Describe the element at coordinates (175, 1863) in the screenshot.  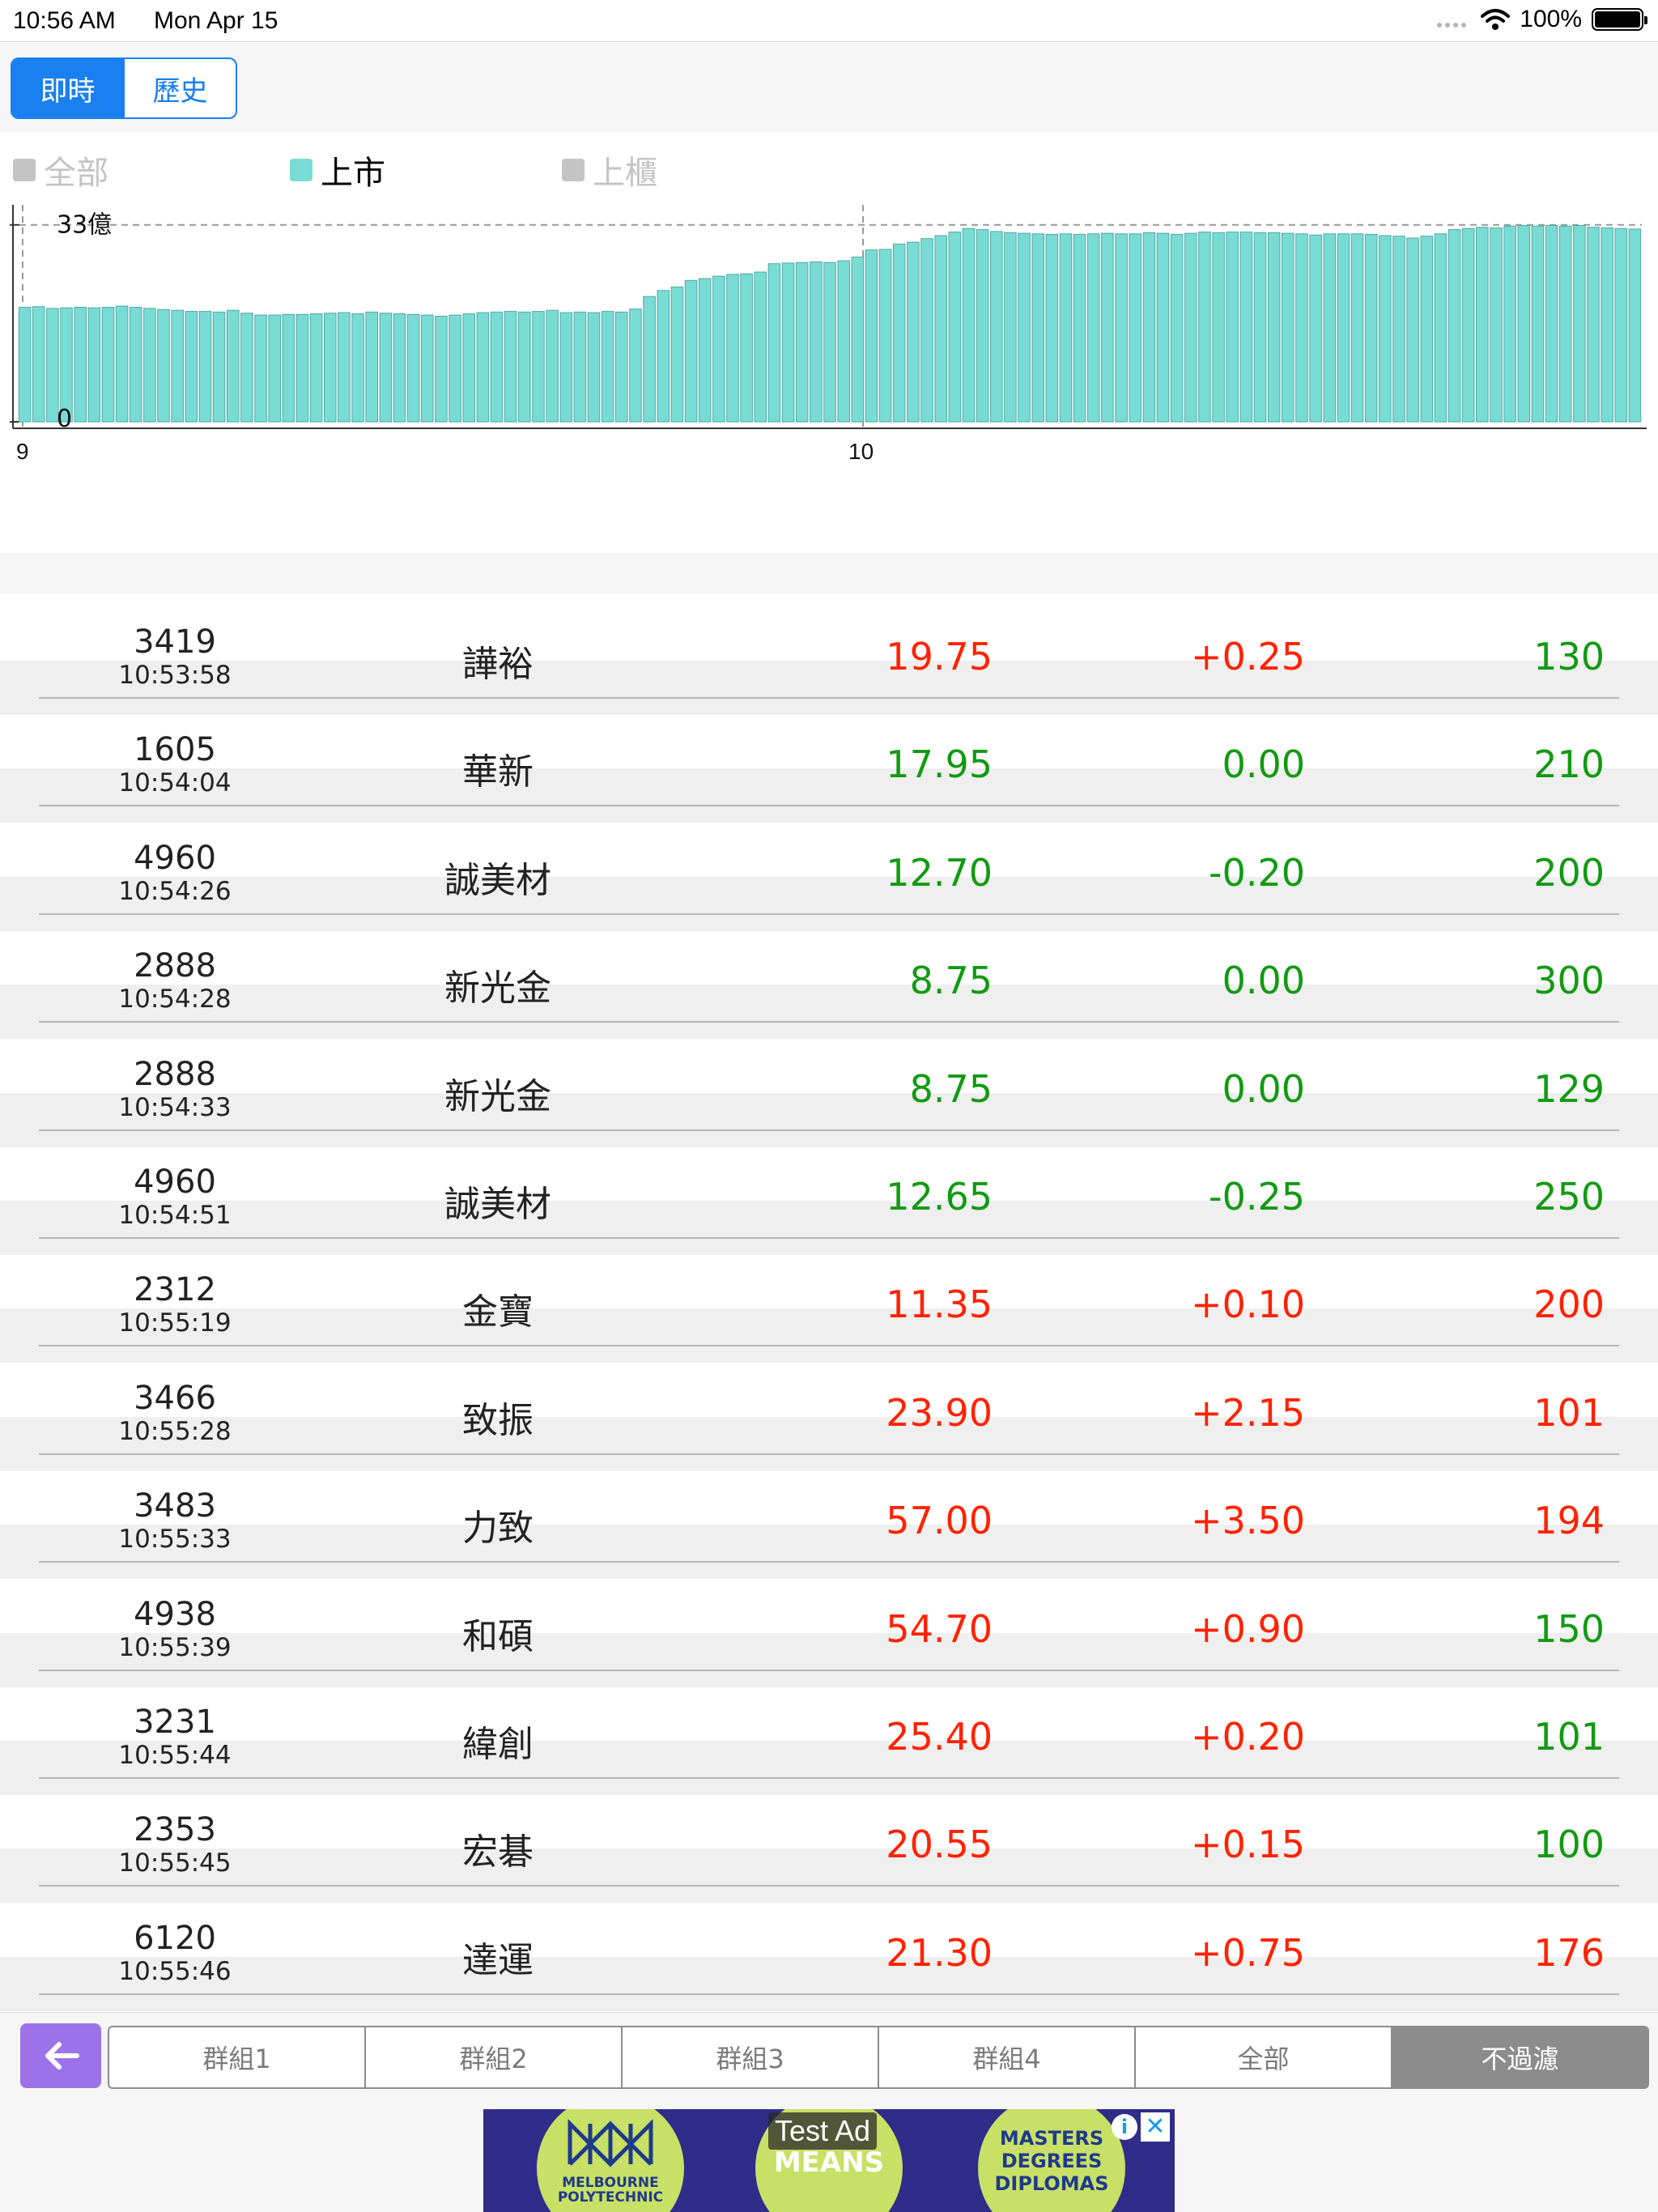
I see `trade-time: 10:55:45` at that location.